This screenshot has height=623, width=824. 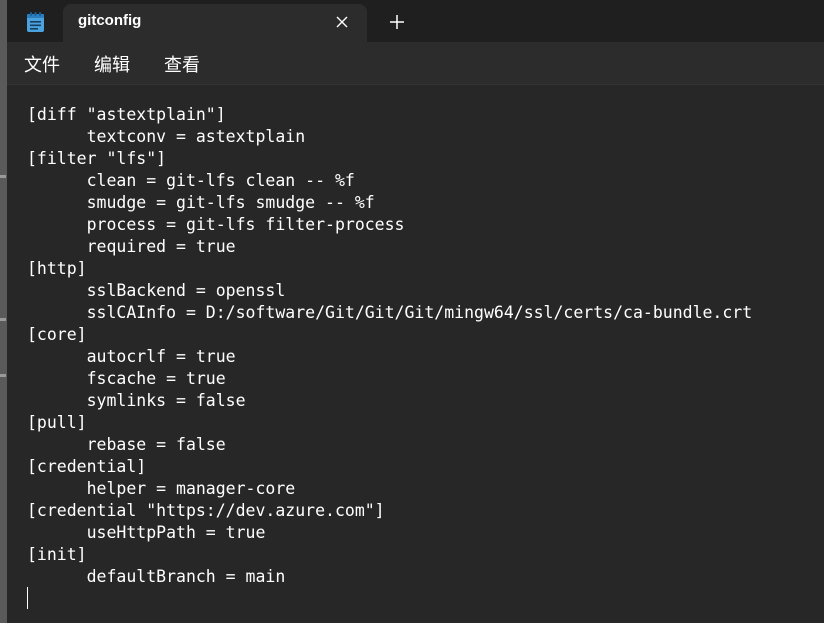 What do you see at coordinates (42, 64) in the screenshot?
I see `menu-file: 文件` at bounding box center [42, 64].